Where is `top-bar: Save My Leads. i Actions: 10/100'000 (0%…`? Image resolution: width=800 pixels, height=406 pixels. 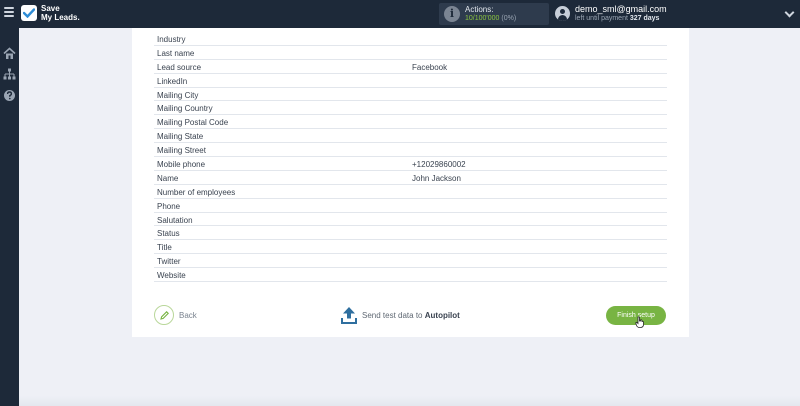 top-bar: Save My Leads. i Actions: 10/100'000 (0%… is located at coordinates (400, 14).